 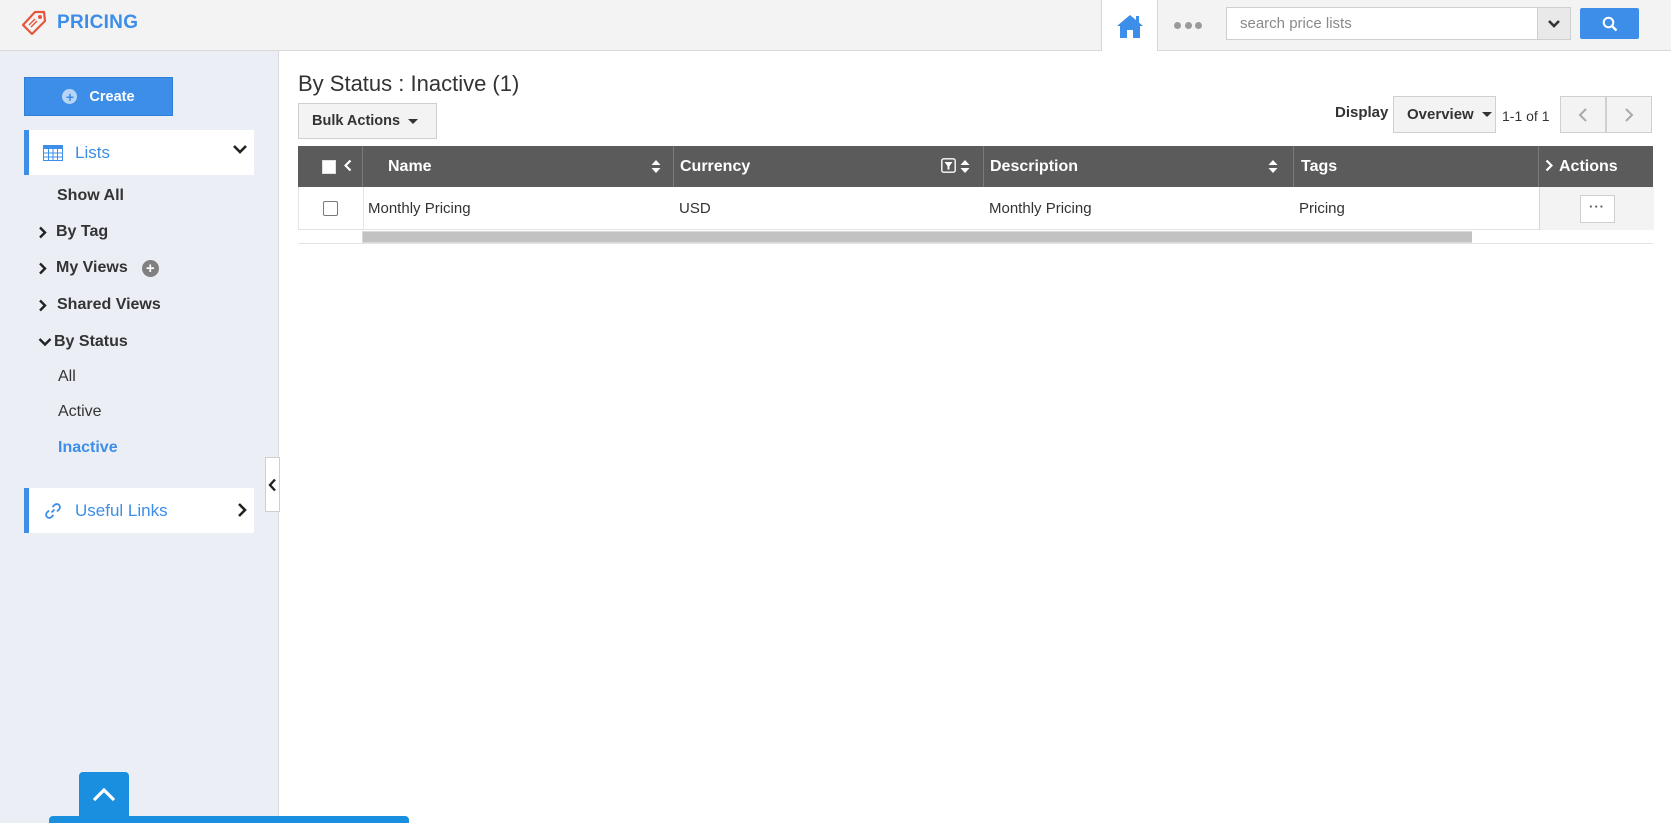 What do you see at coordinates (53, 511) in the screenshot?
I see `link-icon` at bounding box center [53, 511].